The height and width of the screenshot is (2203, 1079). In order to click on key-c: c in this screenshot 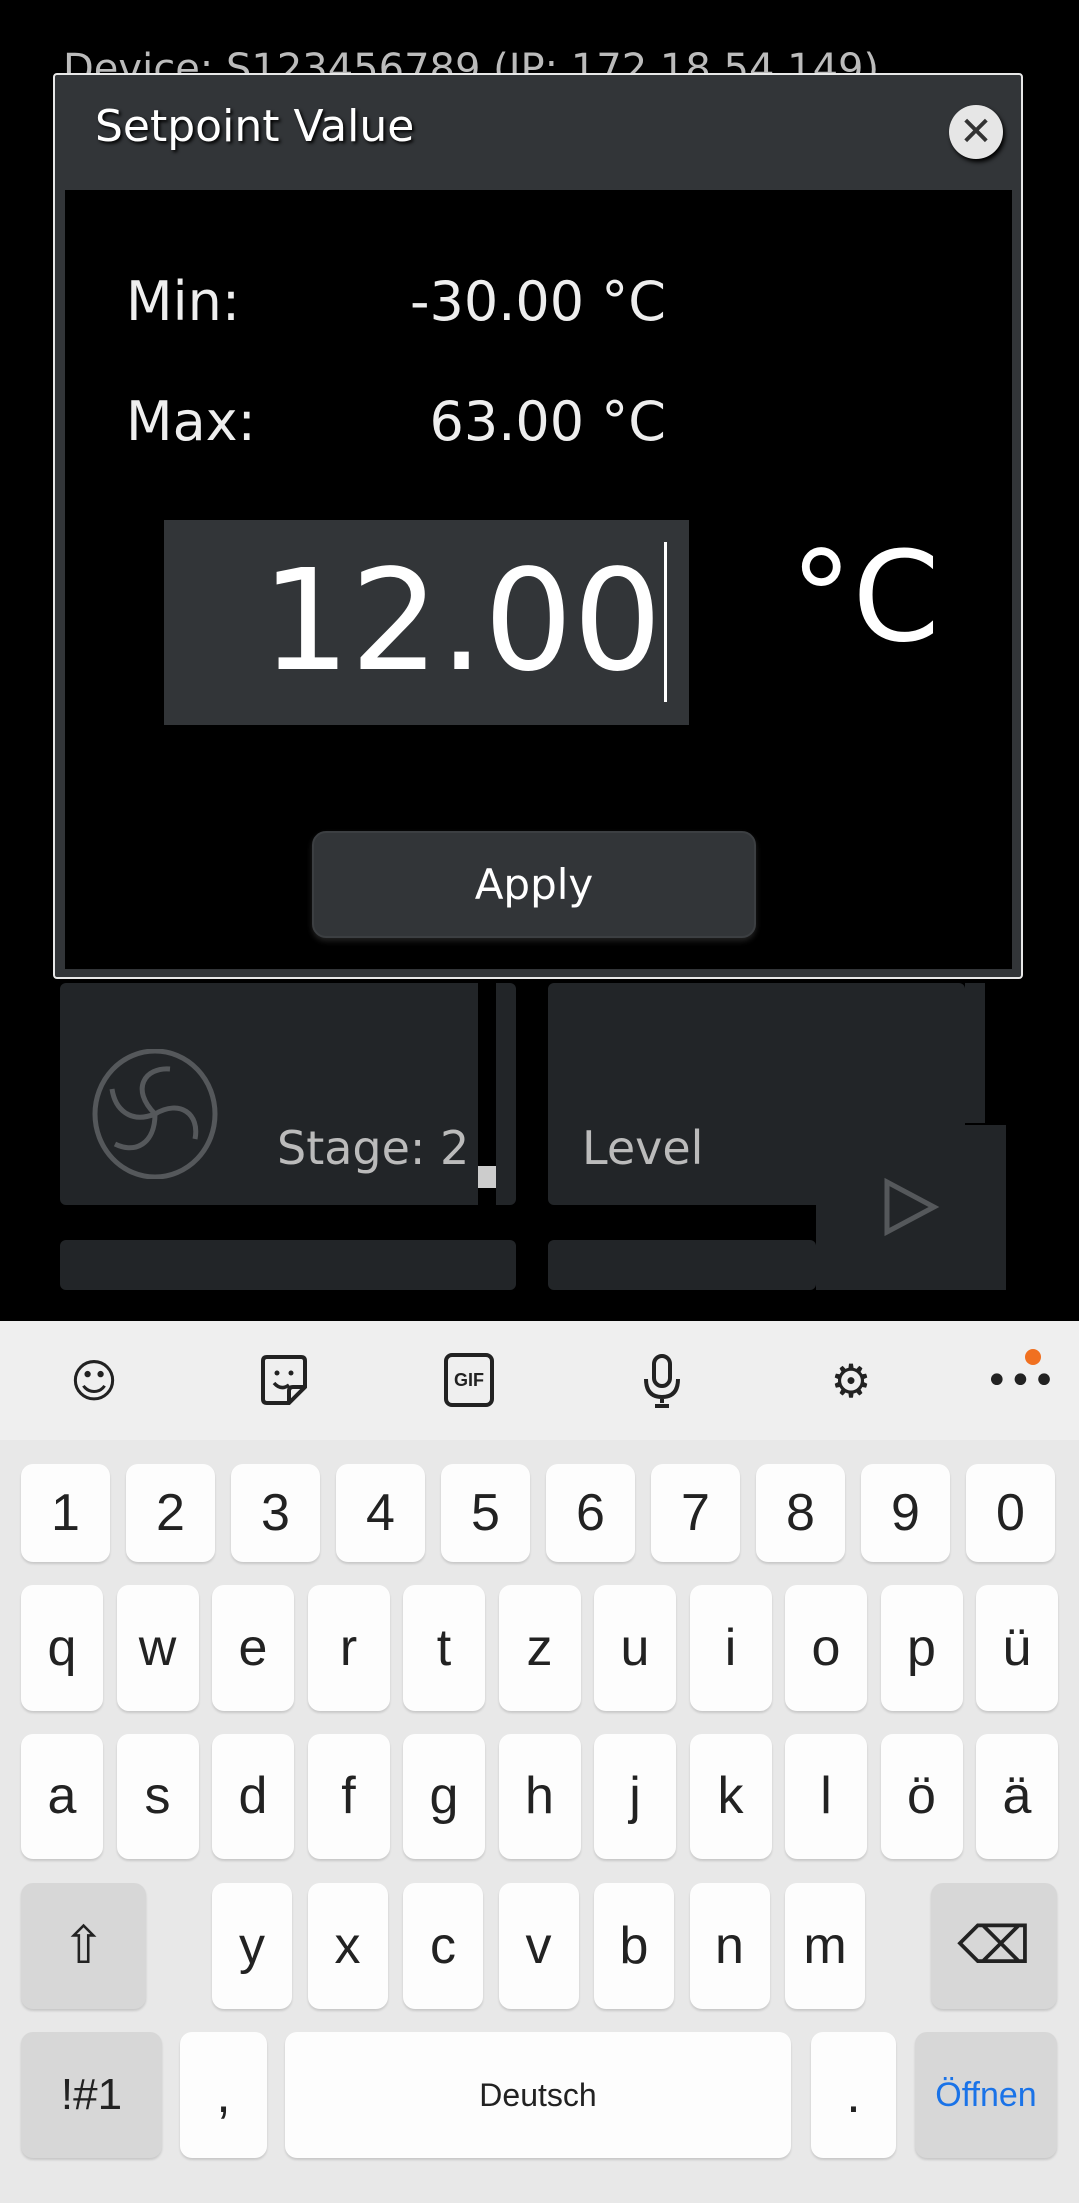, I will do `click(443, 1946)`.